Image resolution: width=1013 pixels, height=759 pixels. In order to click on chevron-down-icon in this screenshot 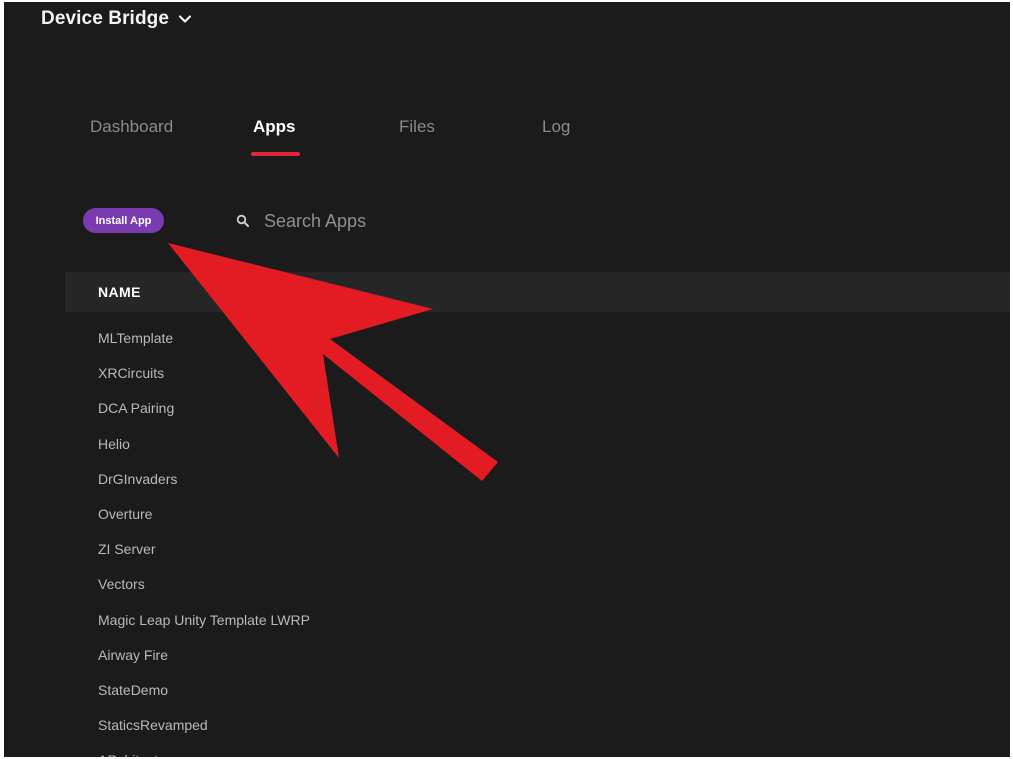, I will do `click(185, 19)`.